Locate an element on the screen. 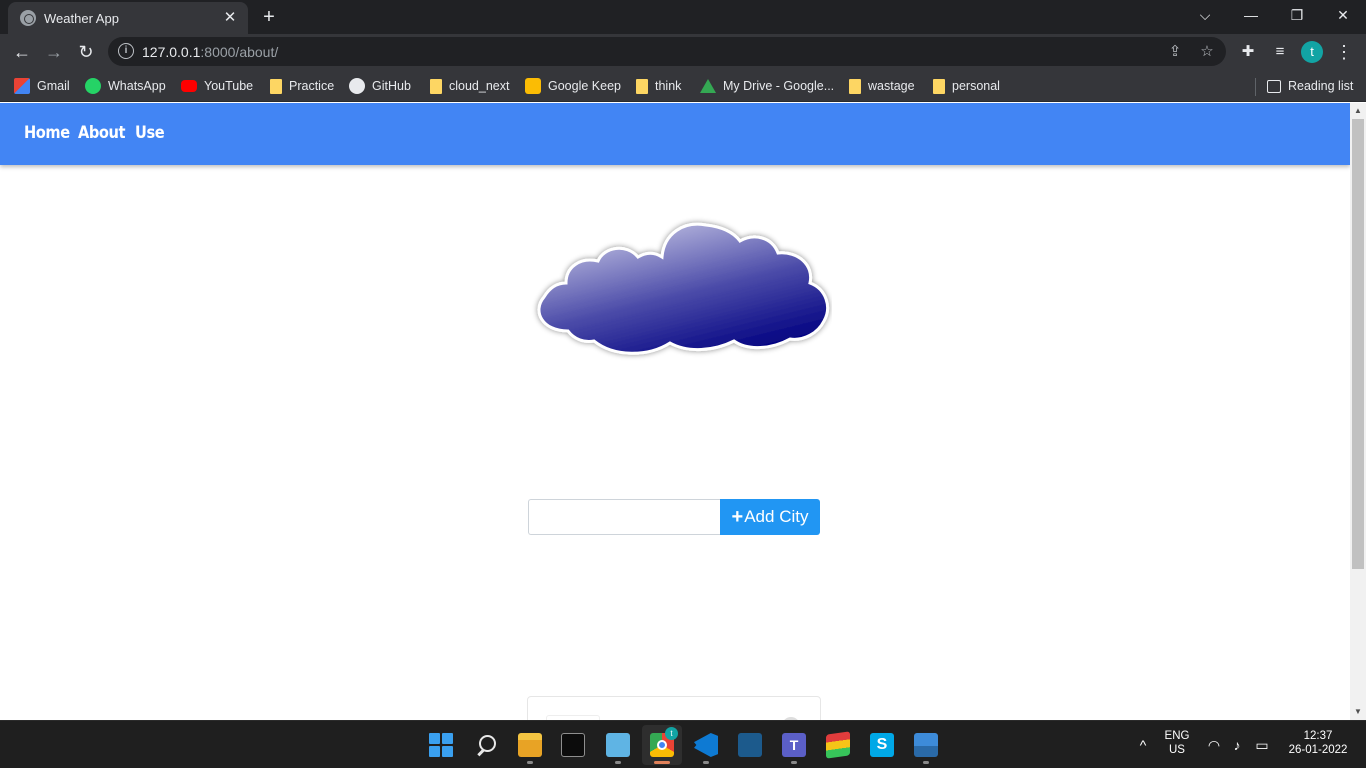 Image resolution: width=1366 pixels, height=768 pixels. skype-icon: S is located at coordinates (882, 745).